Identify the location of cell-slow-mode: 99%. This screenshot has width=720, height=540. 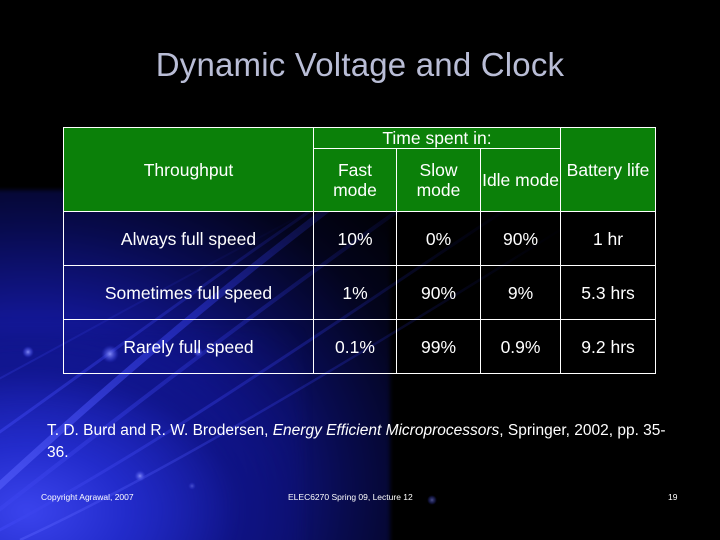
(438, 347).